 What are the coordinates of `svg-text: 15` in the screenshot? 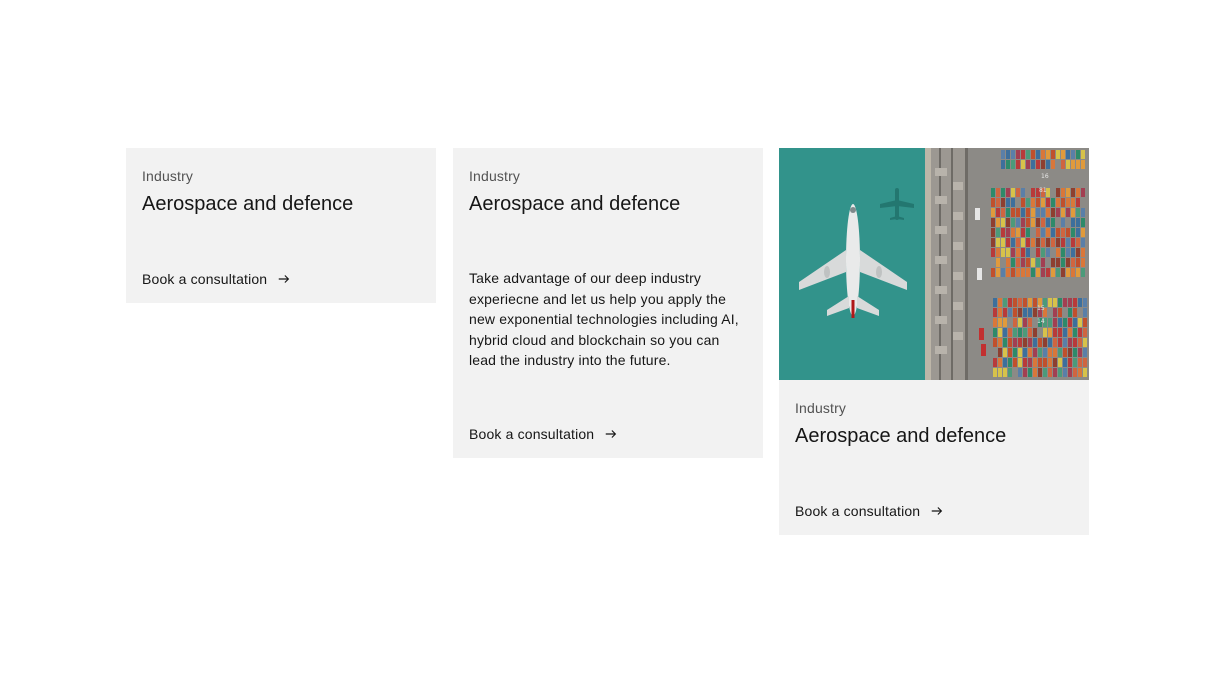 It's located at (1041, 308).